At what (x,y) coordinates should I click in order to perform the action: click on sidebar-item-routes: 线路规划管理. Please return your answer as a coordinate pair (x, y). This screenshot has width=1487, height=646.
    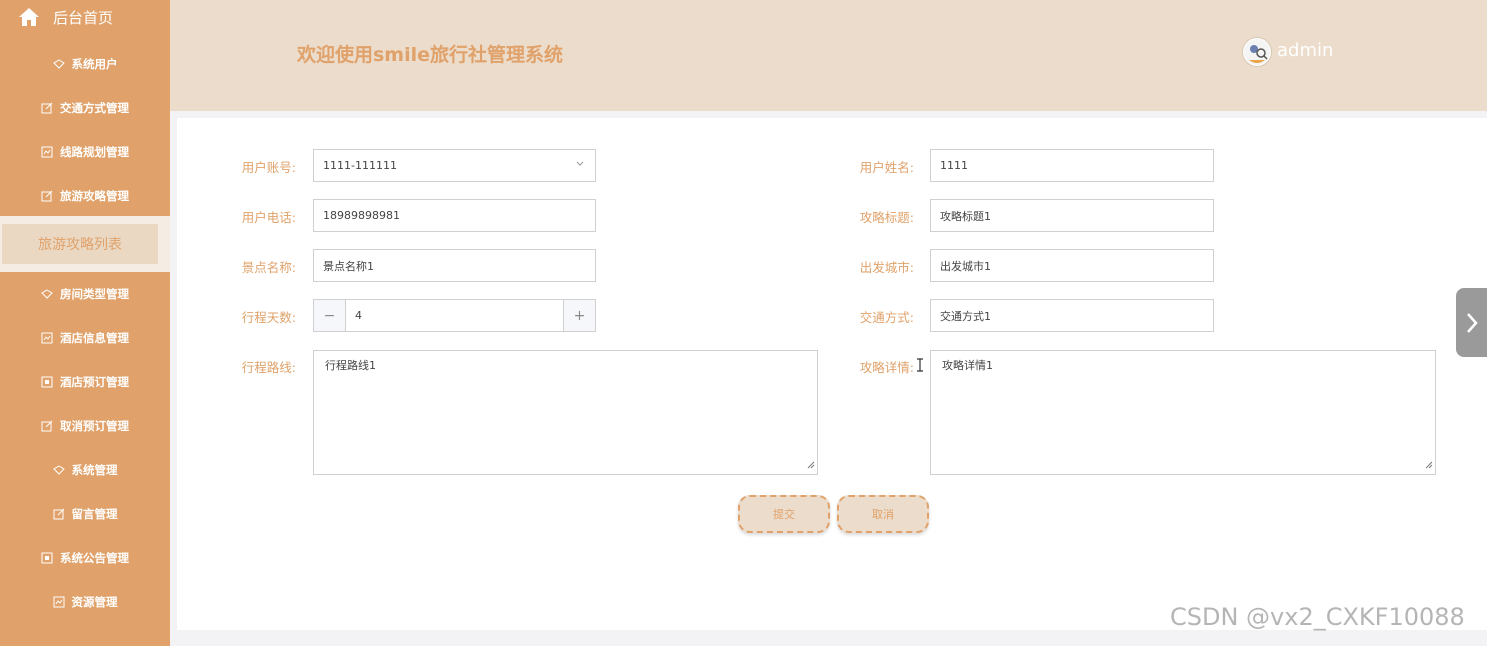
    Looking at the image, I should click on (85, 152).